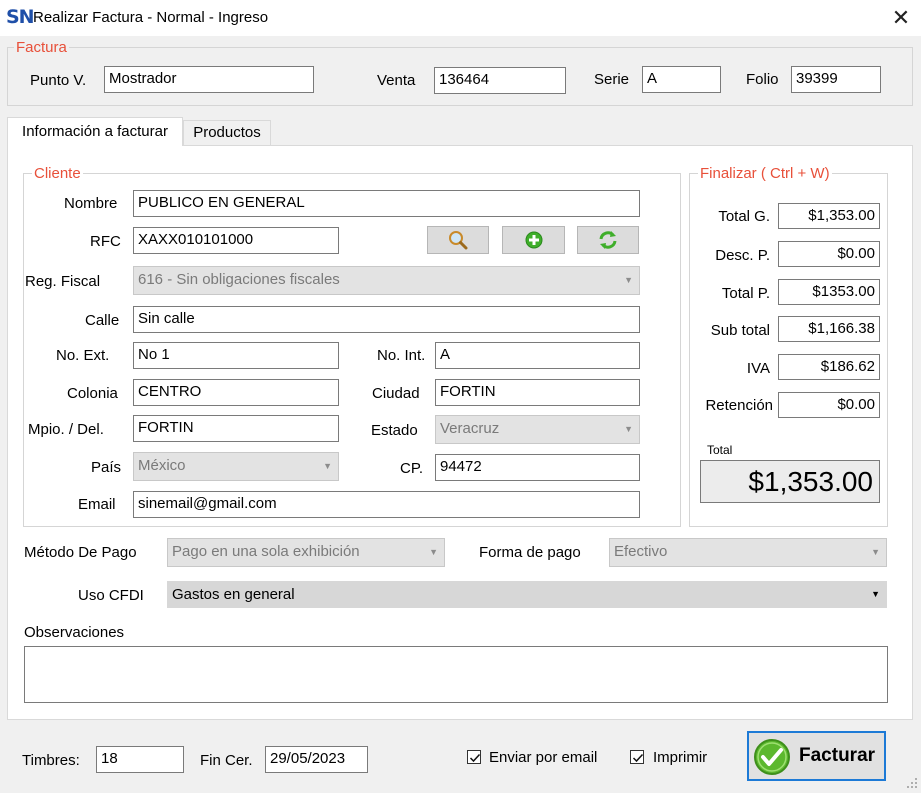  Describe the element at coordinates (537, 429) in the screenshot. I see `estado-select: Veracruz ▼` at that location.